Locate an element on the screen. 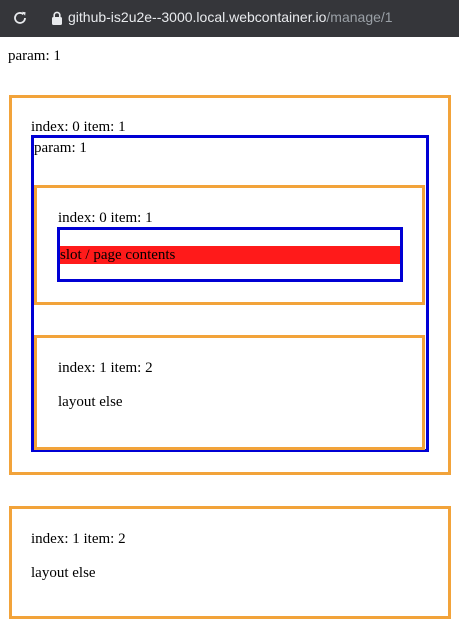 The image size is (459, 634). slot-text: slot / page contents is located at coordinates (118, 255).